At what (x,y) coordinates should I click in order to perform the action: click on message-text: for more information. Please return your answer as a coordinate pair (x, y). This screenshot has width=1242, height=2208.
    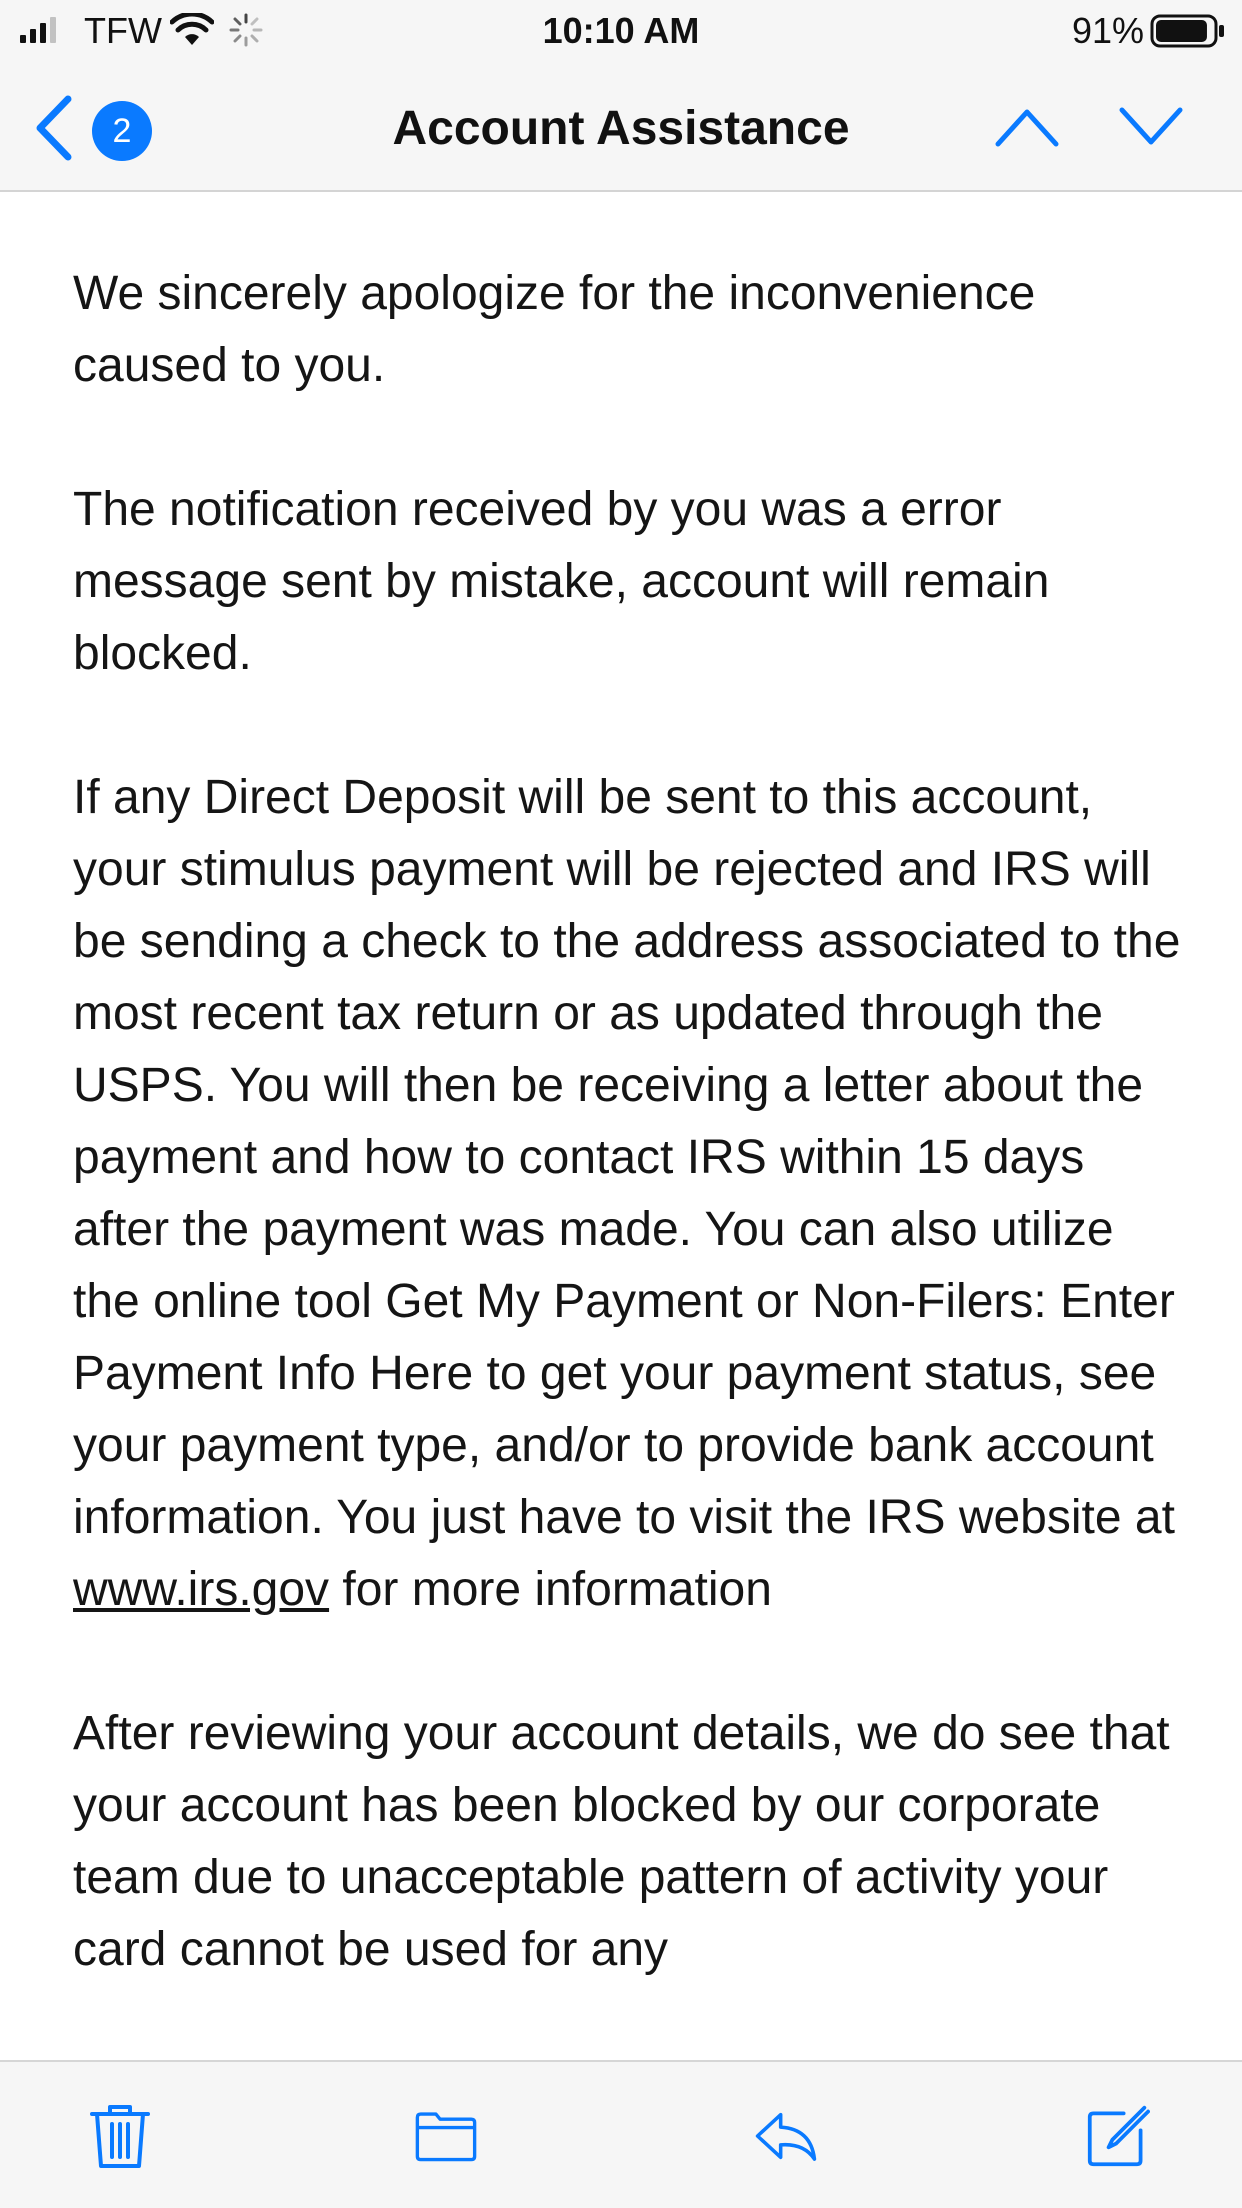
    Looking at the image, I should click on (550, 1589).